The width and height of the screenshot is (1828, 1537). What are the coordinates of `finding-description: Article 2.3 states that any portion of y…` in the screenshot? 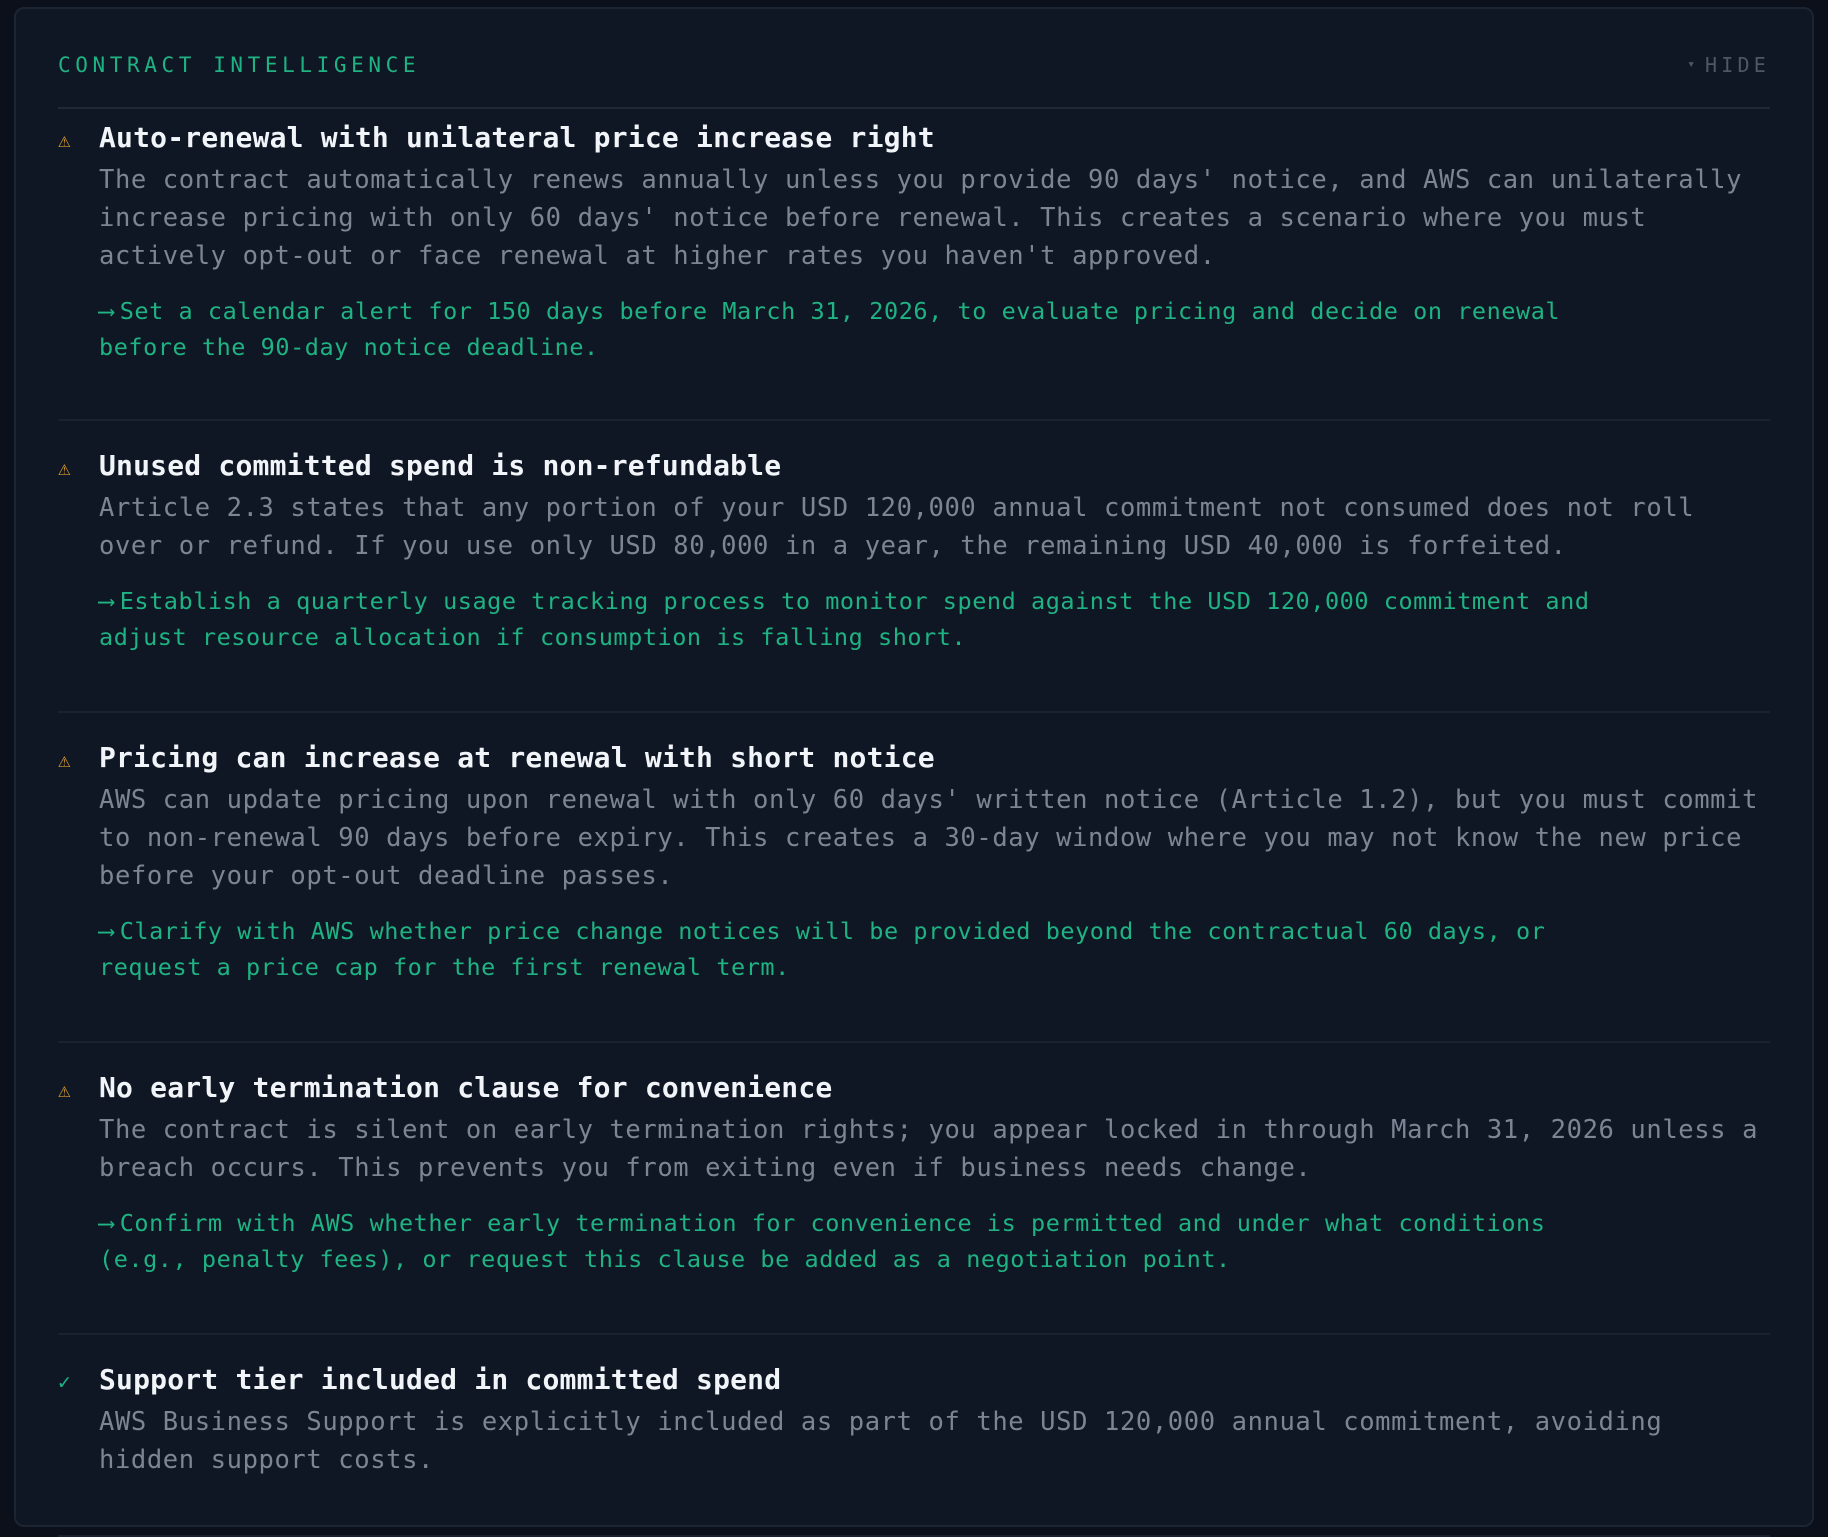 It's located at (897, 527).